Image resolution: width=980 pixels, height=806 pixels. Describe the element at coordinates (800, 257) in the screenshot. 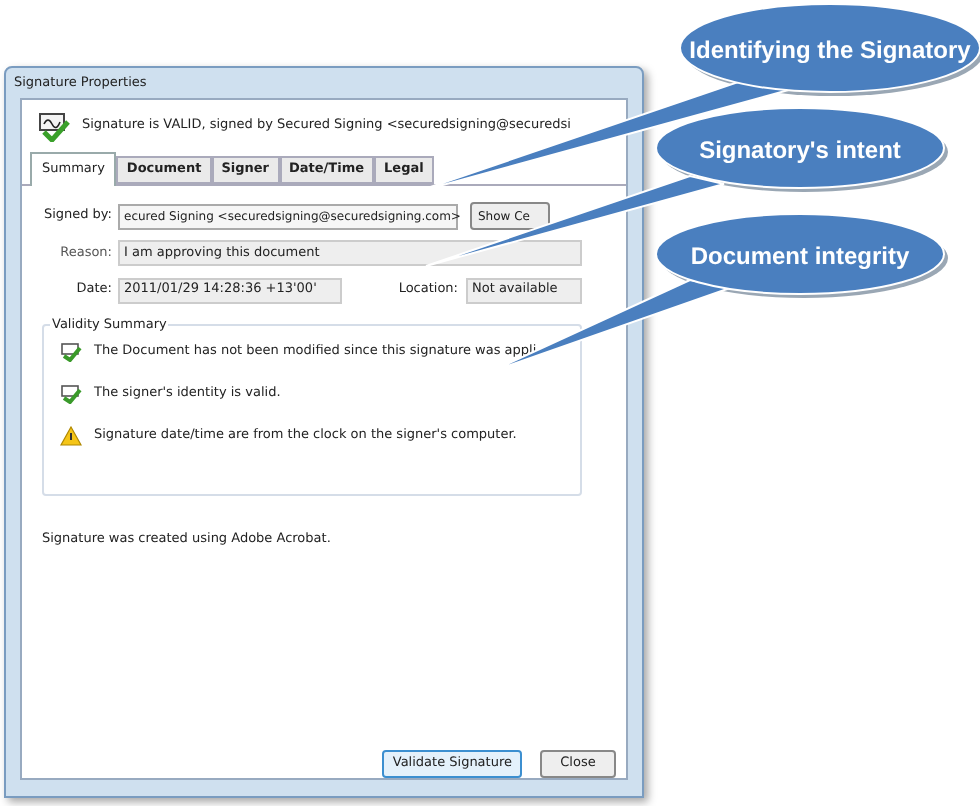

I see `callout-text: Document integrity` at that location.